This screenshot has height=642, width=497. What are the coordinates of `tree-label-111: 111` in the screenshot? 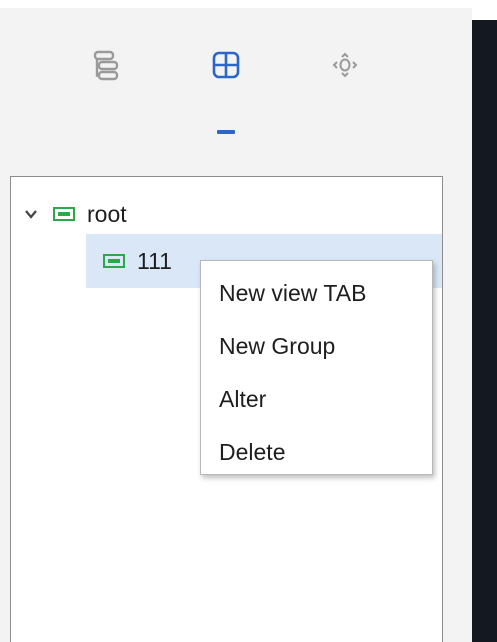 It's located at (154, 260).